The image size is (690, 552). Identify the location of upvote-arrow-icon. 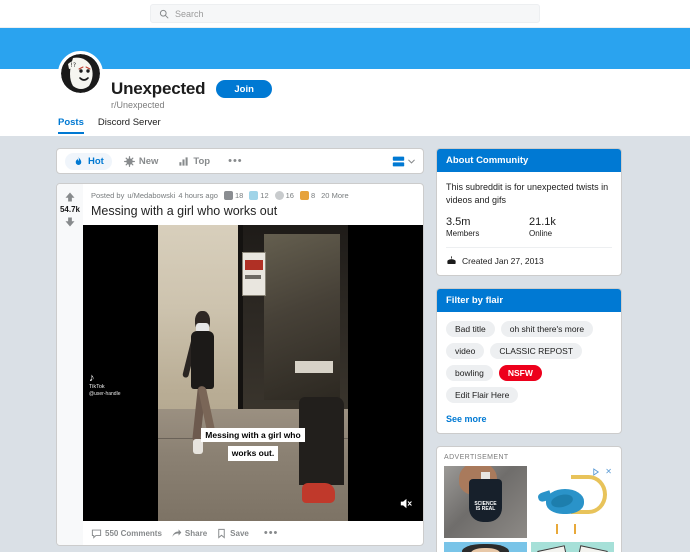
(70, 197).